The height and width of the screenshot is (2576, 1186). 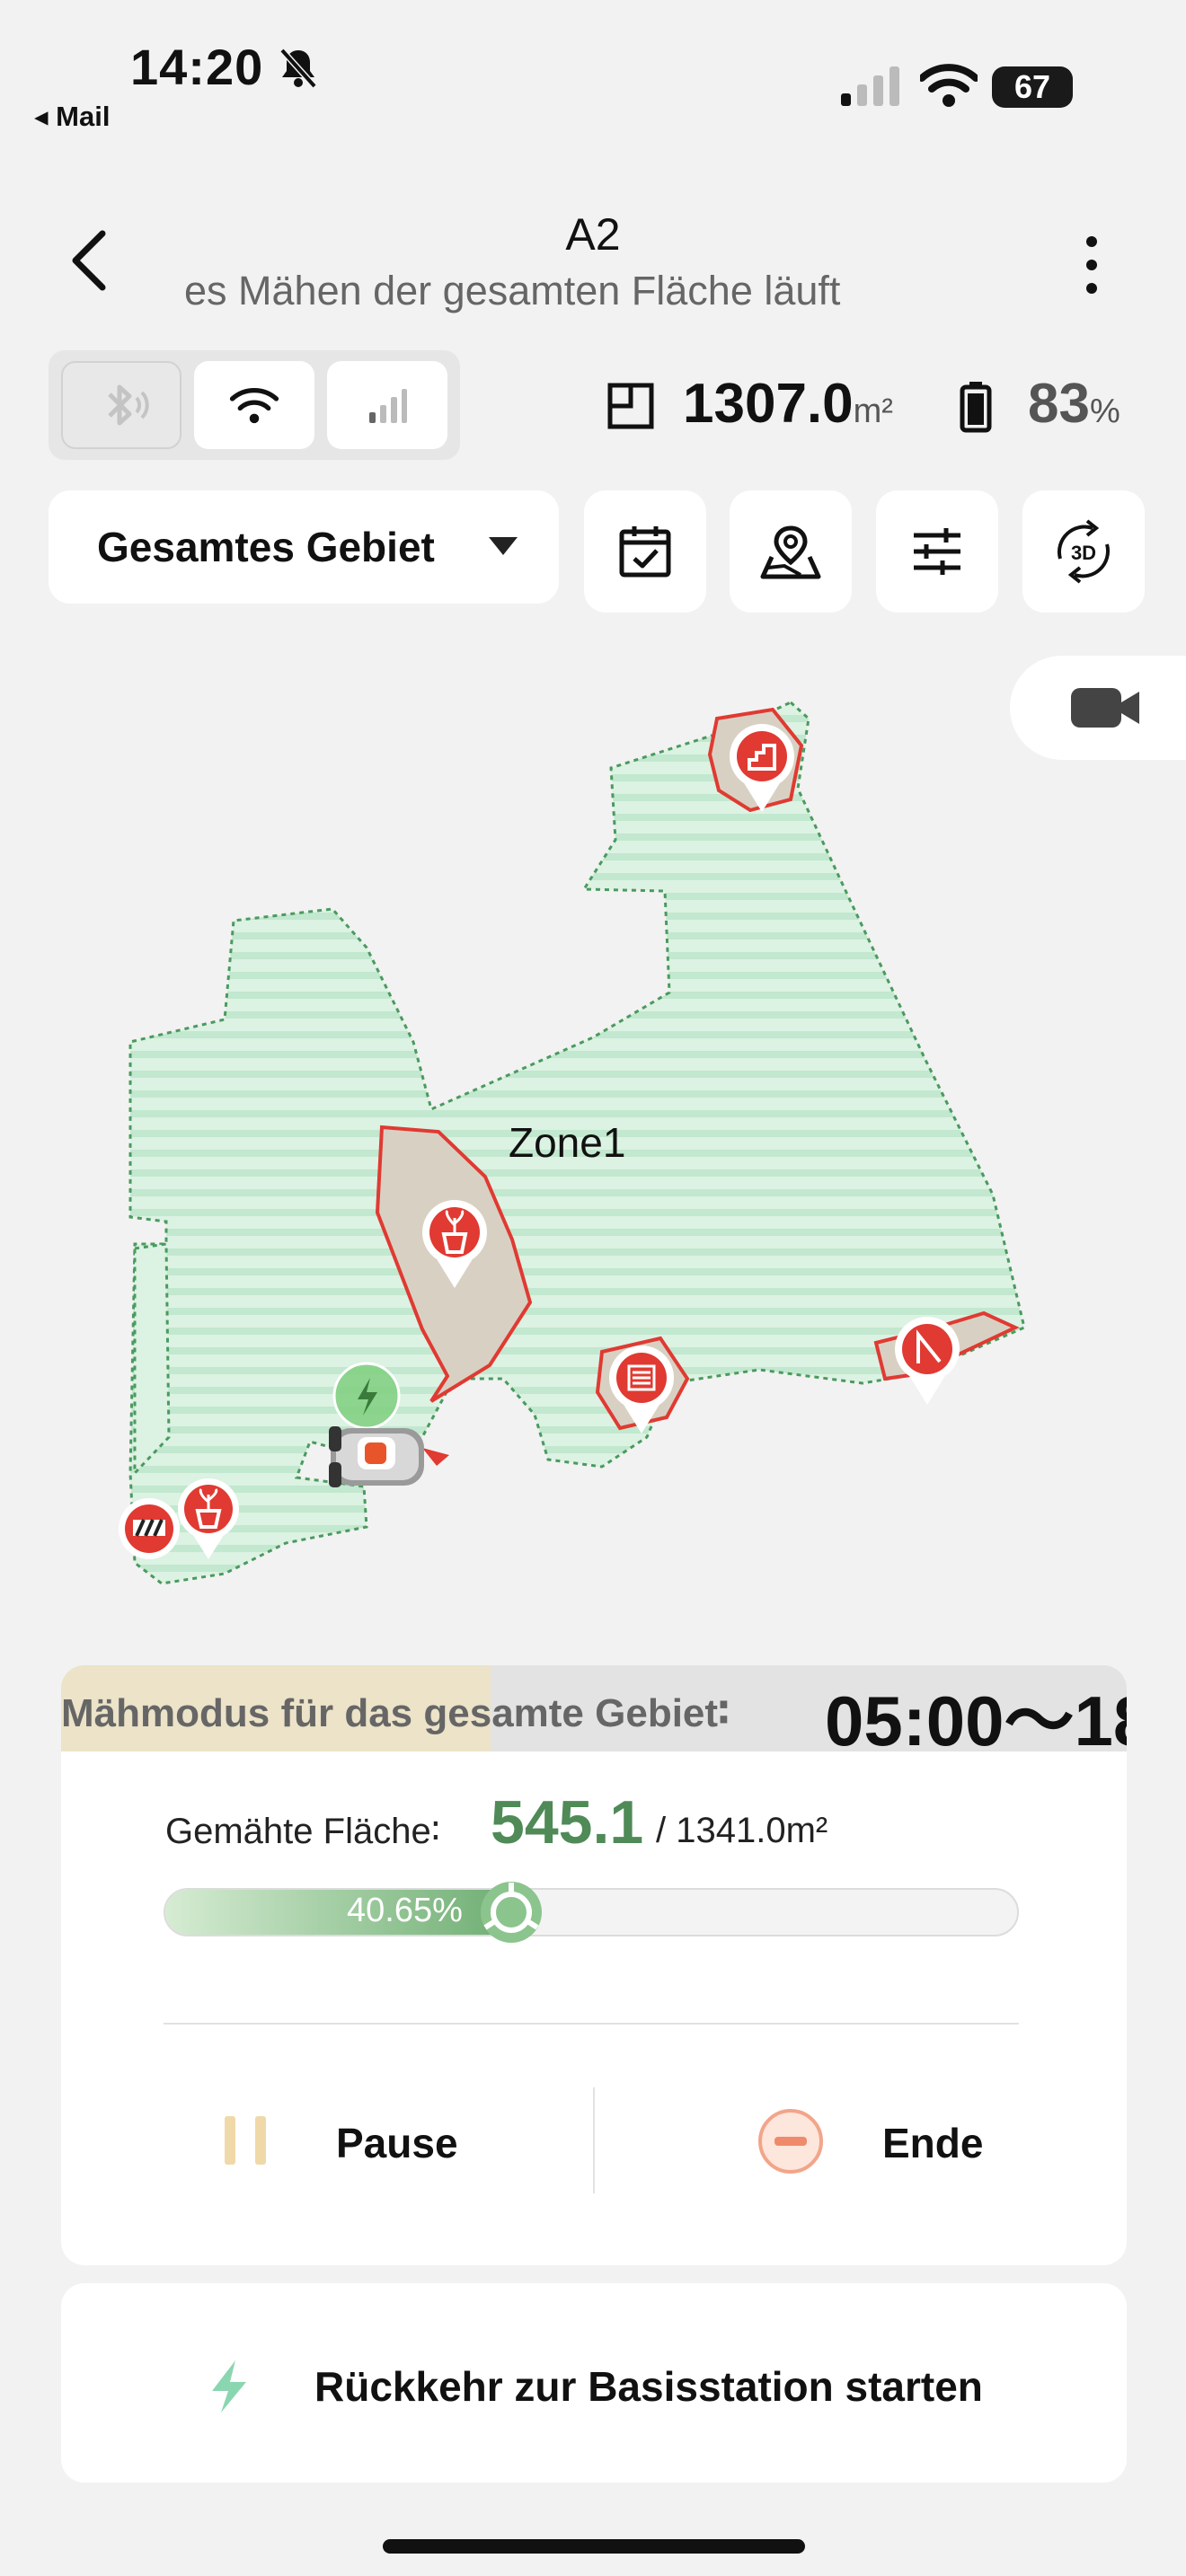 I want to click on more-options-icon, so click(x=1092, y=265).